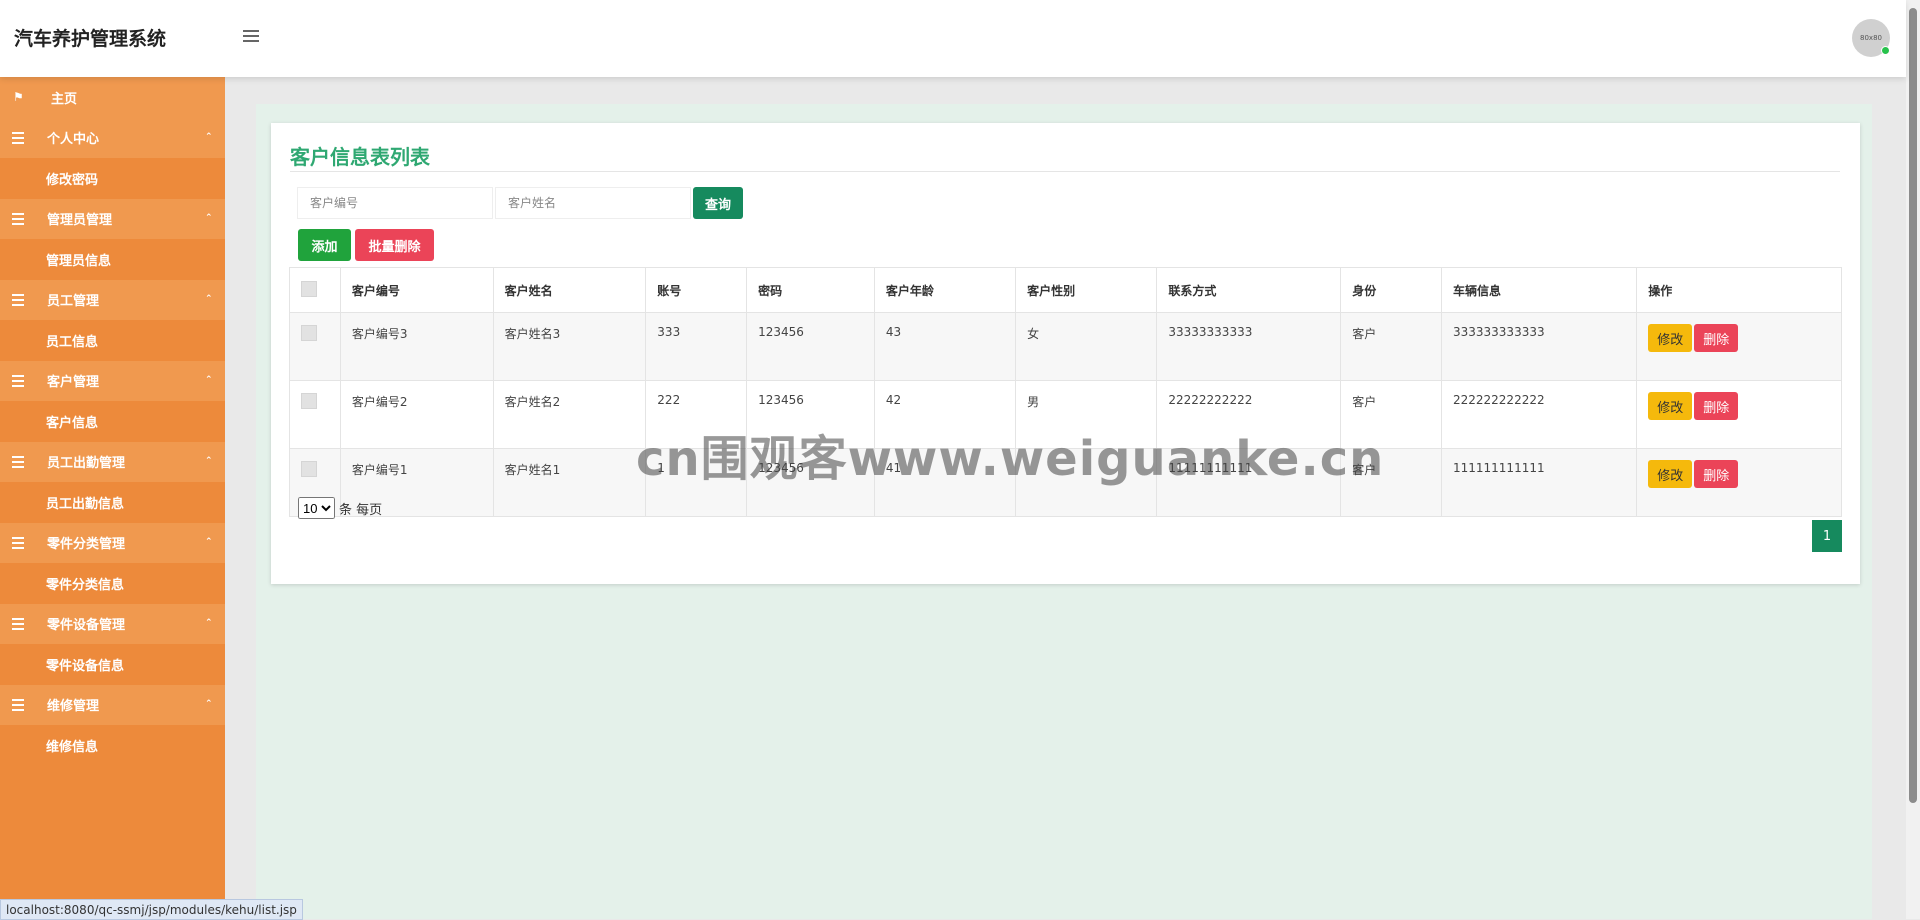 The width and height of the screenshot is (1920, 920). Describe the element at coordinates (112, 664) in the screenshot. I see `sidebar-subitem-6: 零件设备信息` at that location.